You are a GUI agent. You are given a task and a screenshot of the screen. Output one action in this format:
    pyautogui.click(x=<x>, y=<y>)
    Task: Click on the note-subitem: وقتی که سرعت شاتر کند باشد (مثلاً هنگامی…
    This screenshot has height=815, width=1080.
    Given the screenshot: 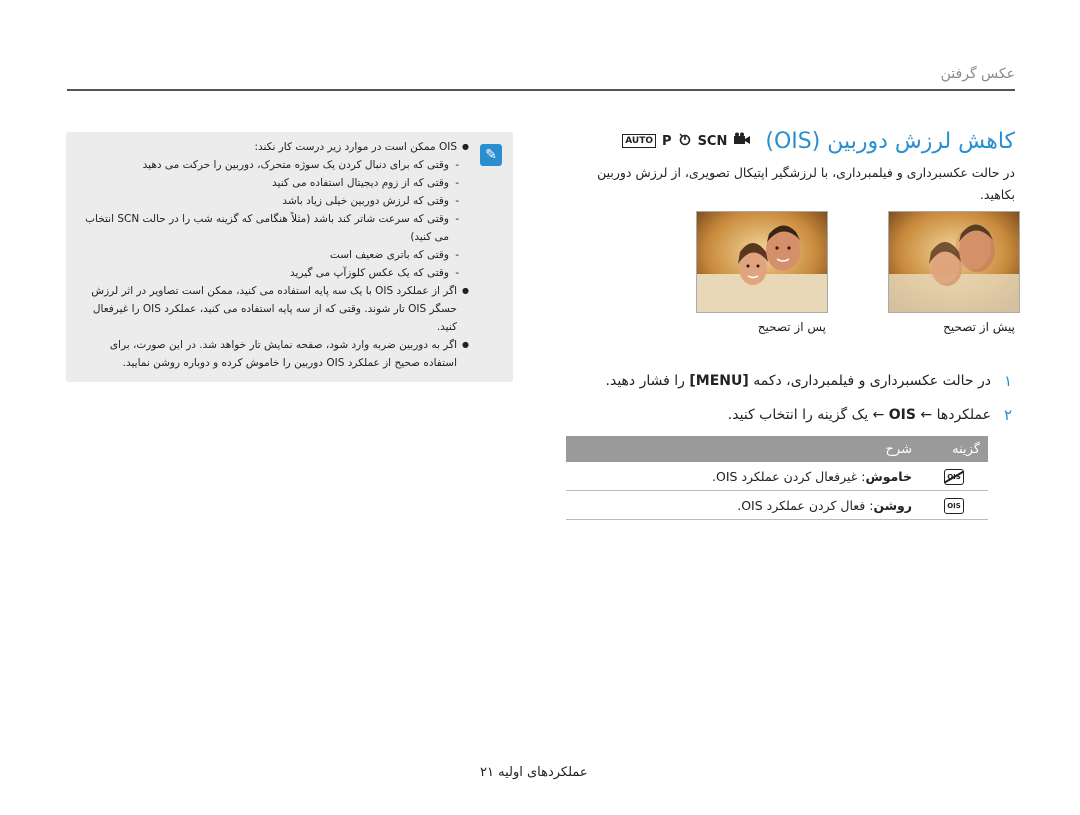 What is the action you would take?
    pyautogui.click(x=271, y=228)
    